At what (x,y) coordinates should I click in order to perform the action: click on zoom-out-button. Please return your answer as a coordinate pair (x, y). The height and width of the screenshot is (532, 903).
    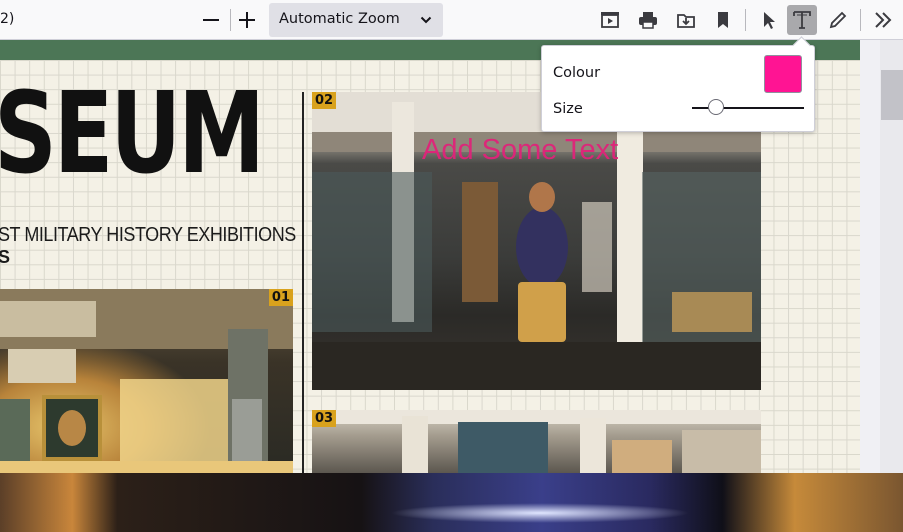
    Looking at the image, I should click on (211, 20).